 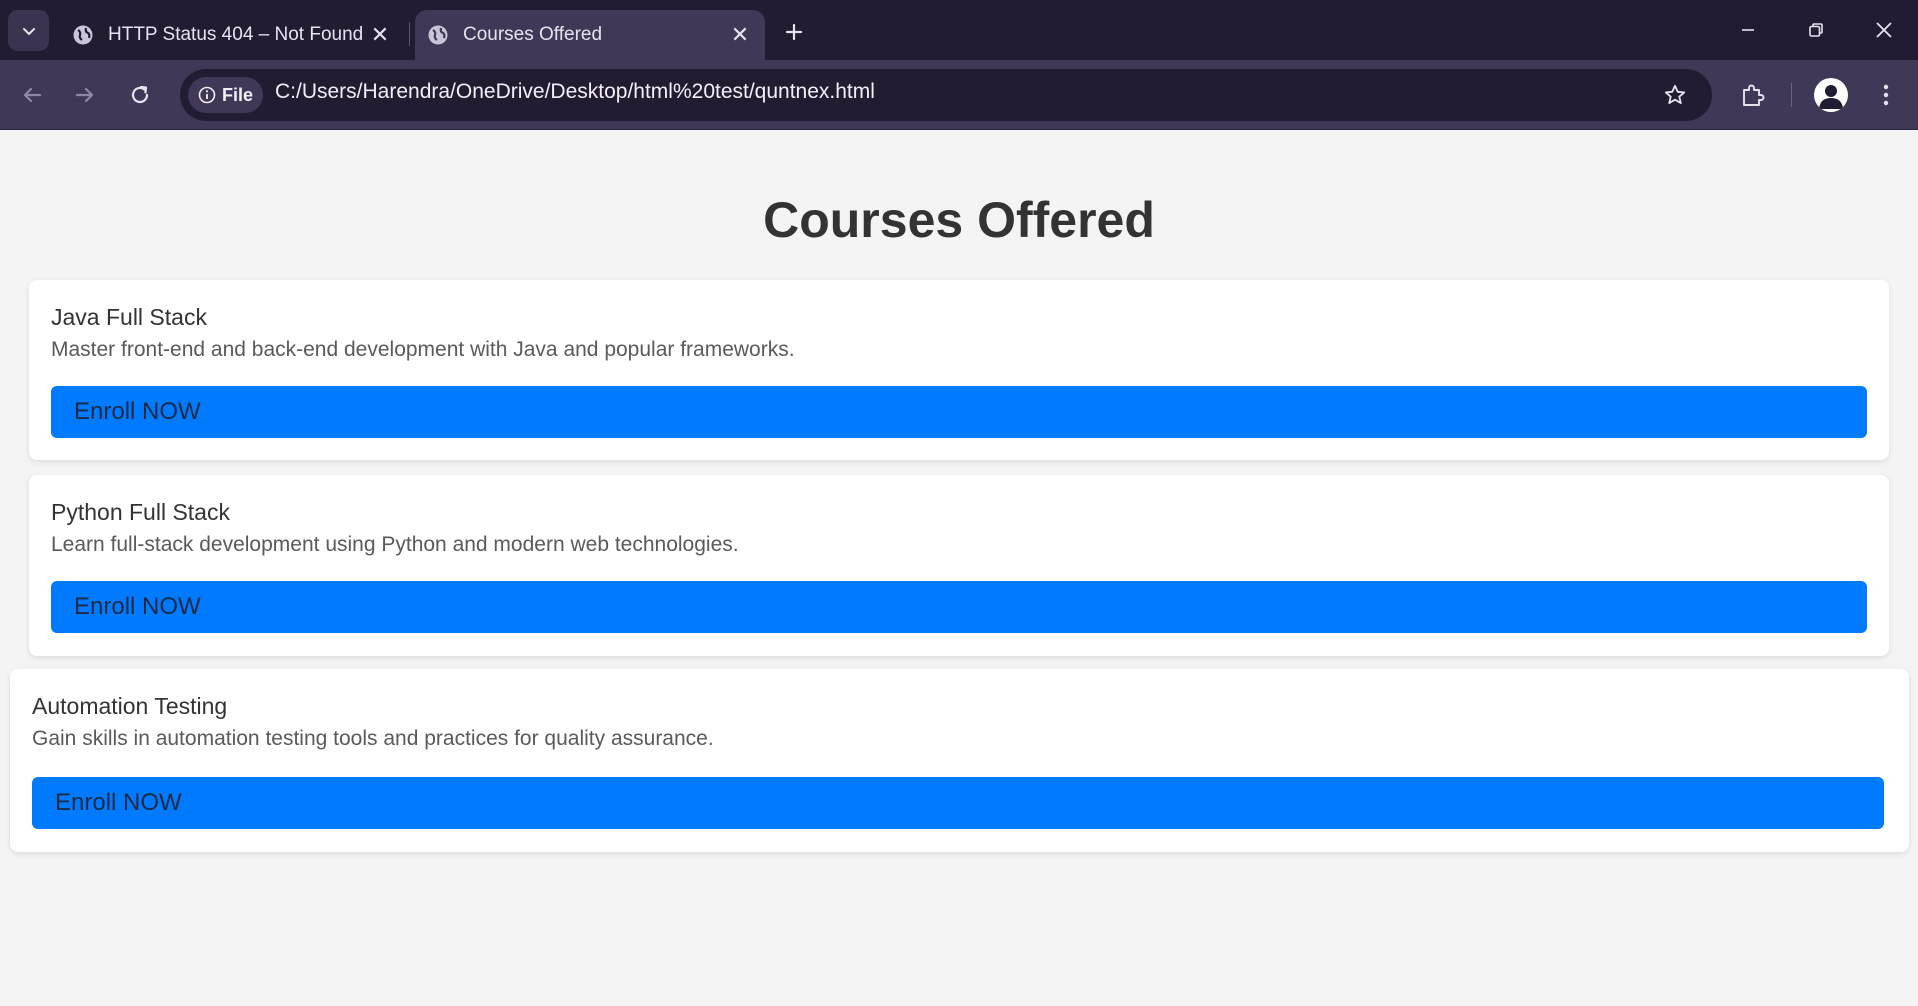 I want to click on back-button, so click(x=32, y=95).